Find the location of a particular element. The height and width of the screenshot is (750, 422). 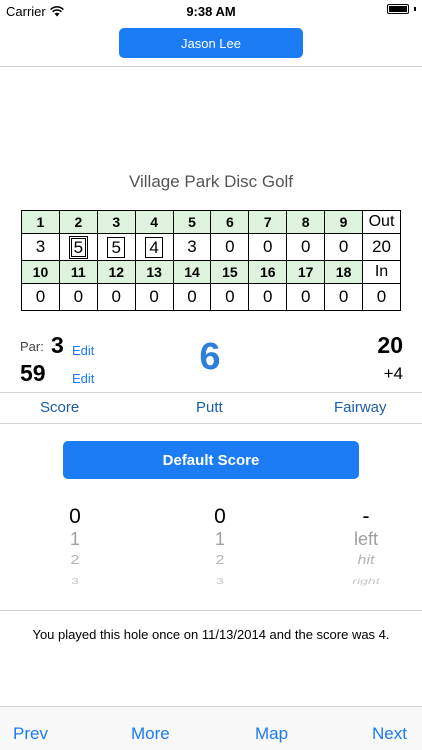

putt-column-label: Putt is located at coordinates (209, 407).